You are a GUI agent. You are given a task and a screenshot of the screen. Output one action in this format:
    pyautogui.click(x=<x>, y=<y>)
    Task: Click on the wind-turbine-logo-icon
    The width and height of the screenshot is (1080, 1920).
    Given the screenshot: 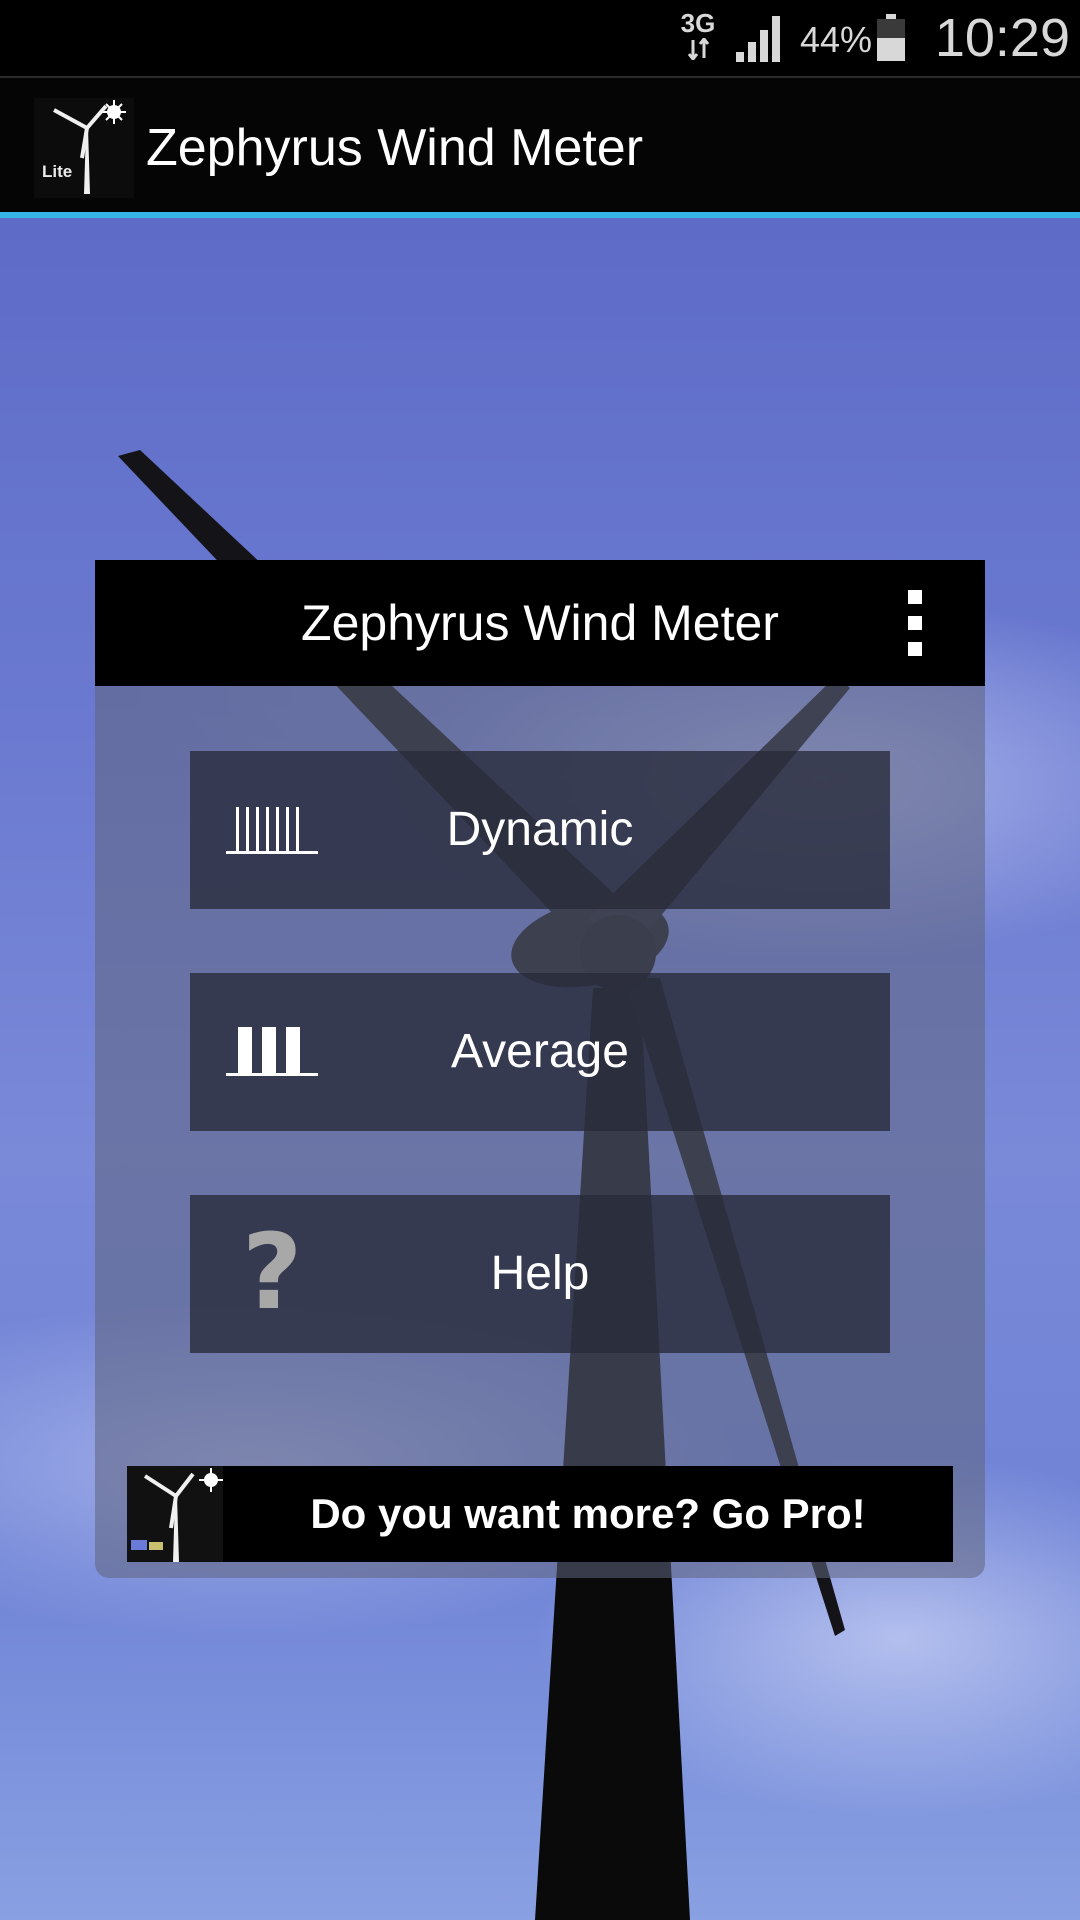 What is the action you would take?
    pyautogui.click(x=89, y=147)
    